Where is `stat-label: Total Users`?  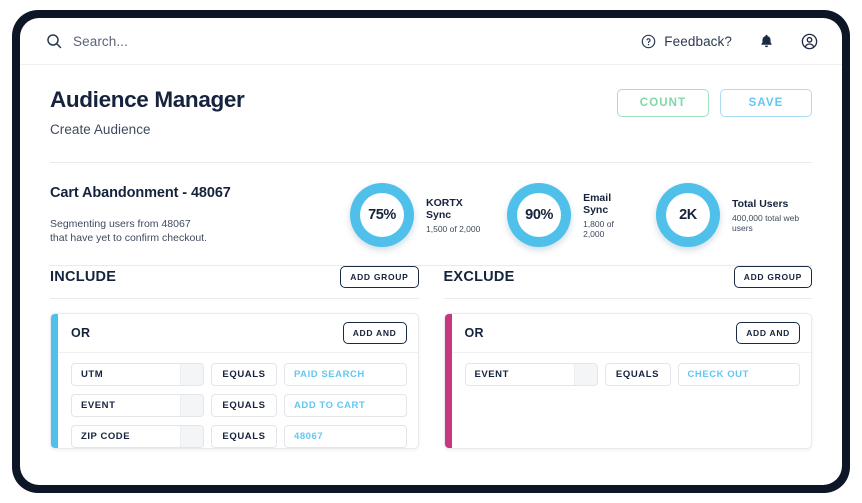
stat-label: Total Users is located at coordinates (760, 203).